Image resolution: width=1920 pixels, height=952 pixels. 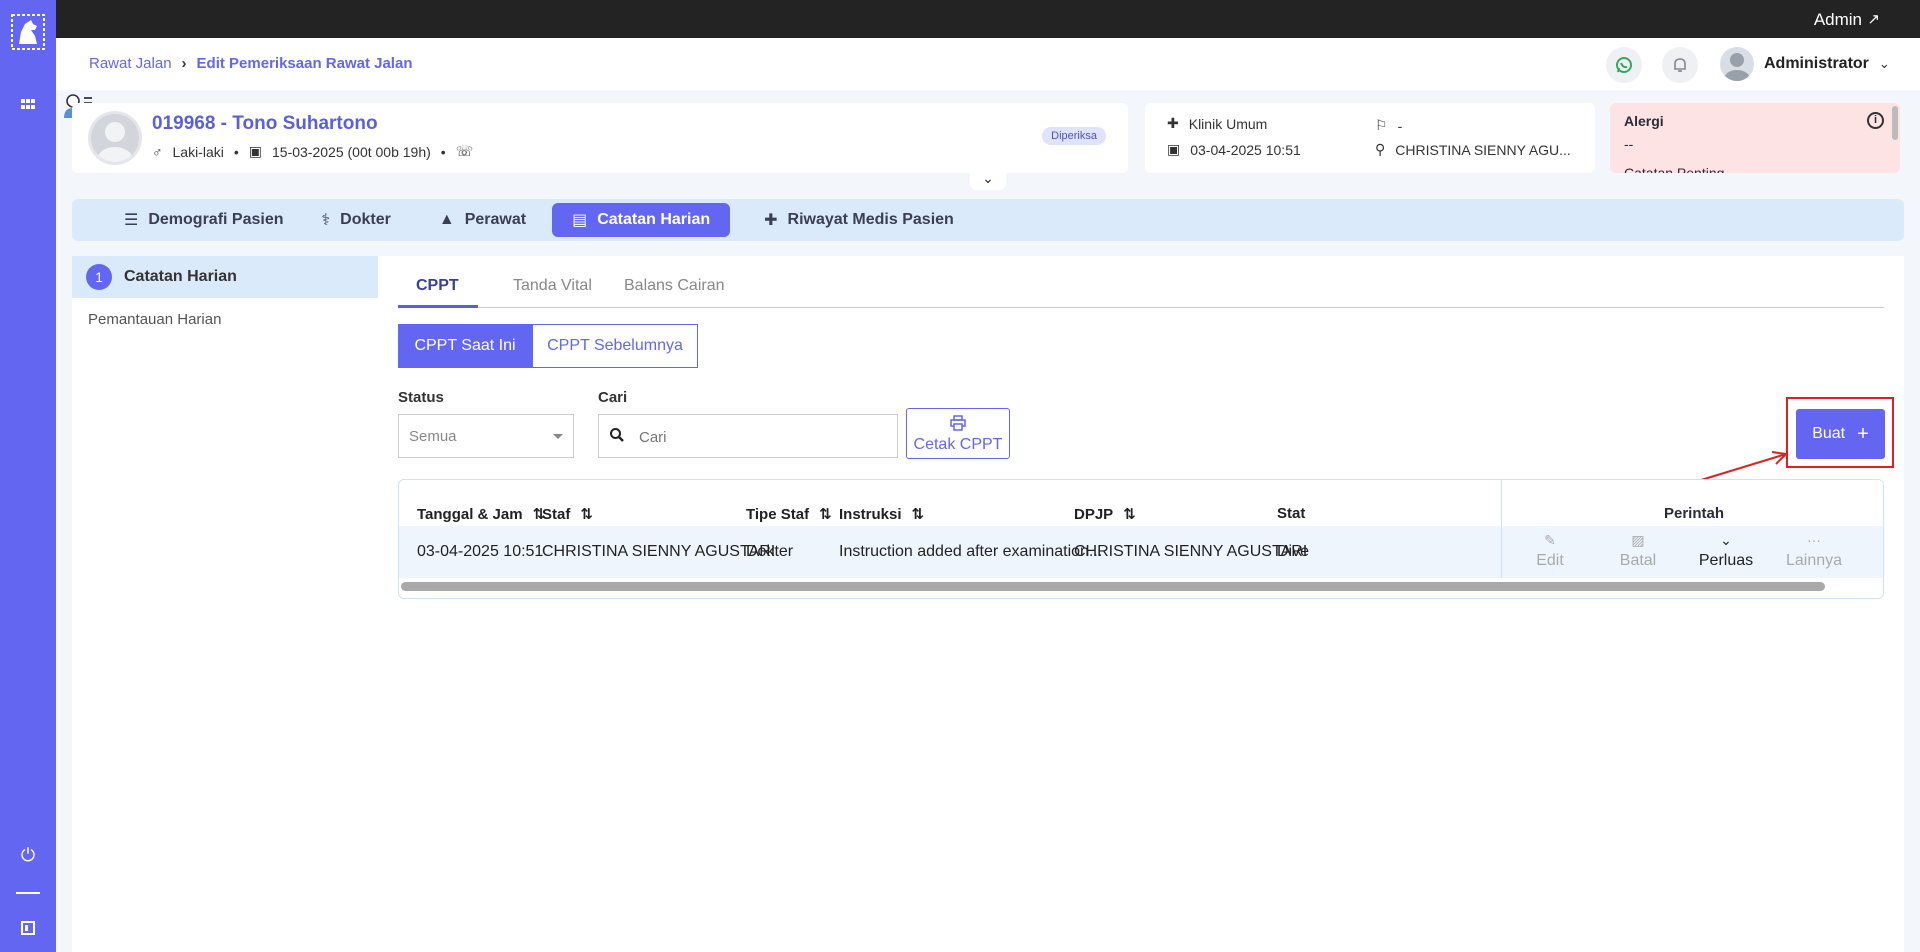 I want to click on horizontal-scrollbar, so click(x=1113, y=586).